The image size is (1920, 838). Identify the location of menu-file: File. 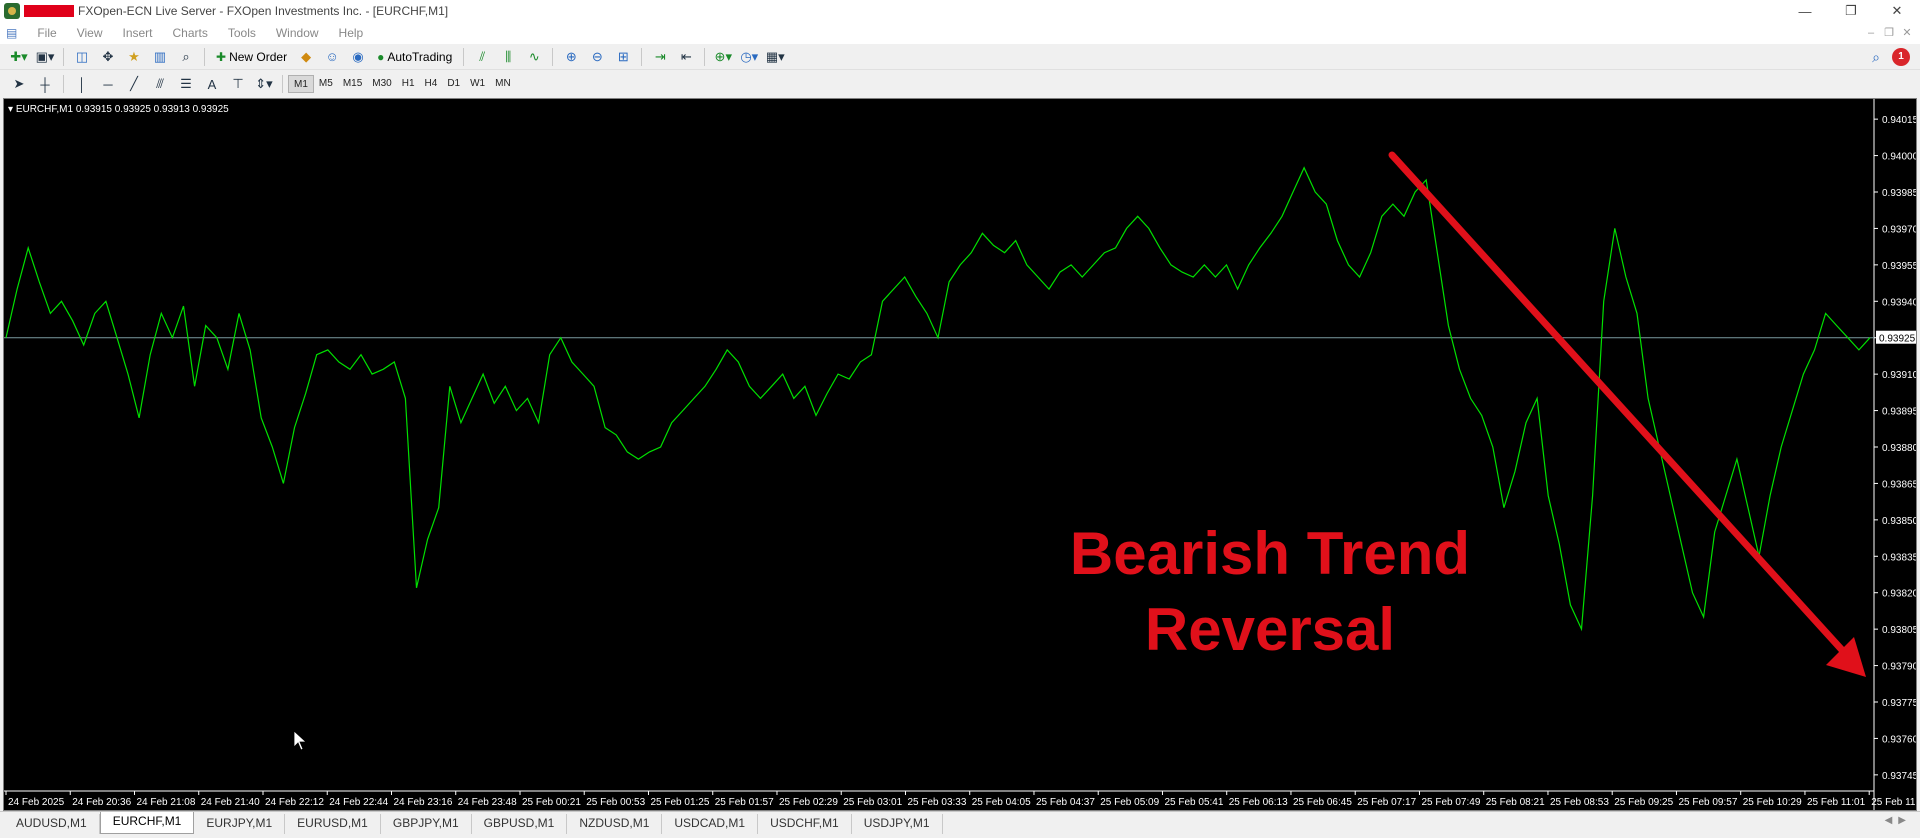
(46, 33).